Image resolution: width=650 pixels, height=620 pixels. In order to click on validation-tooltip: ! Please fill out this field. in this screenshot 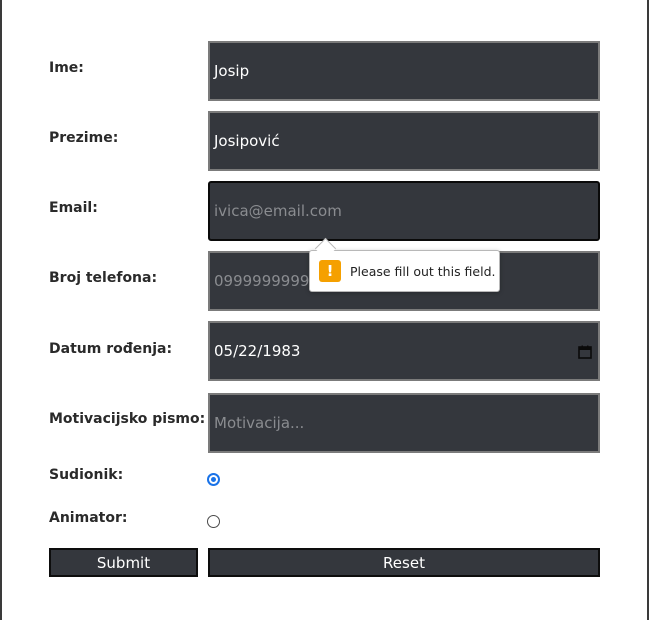, I will do `click(404, 271)`.